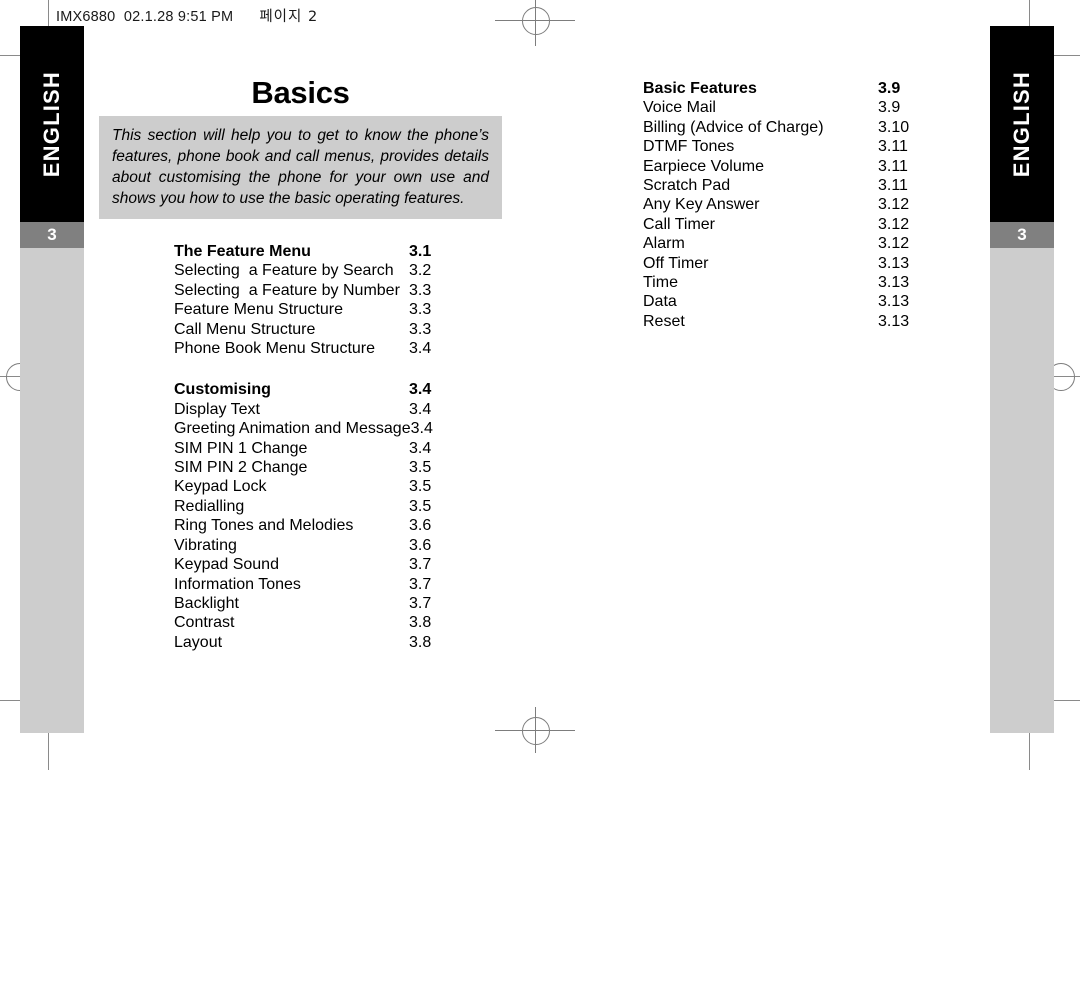  Describe the element at coordinates (793, 166) in the screenshot. I see `toc-entry: Earpiece Volume 3.11` at that location.